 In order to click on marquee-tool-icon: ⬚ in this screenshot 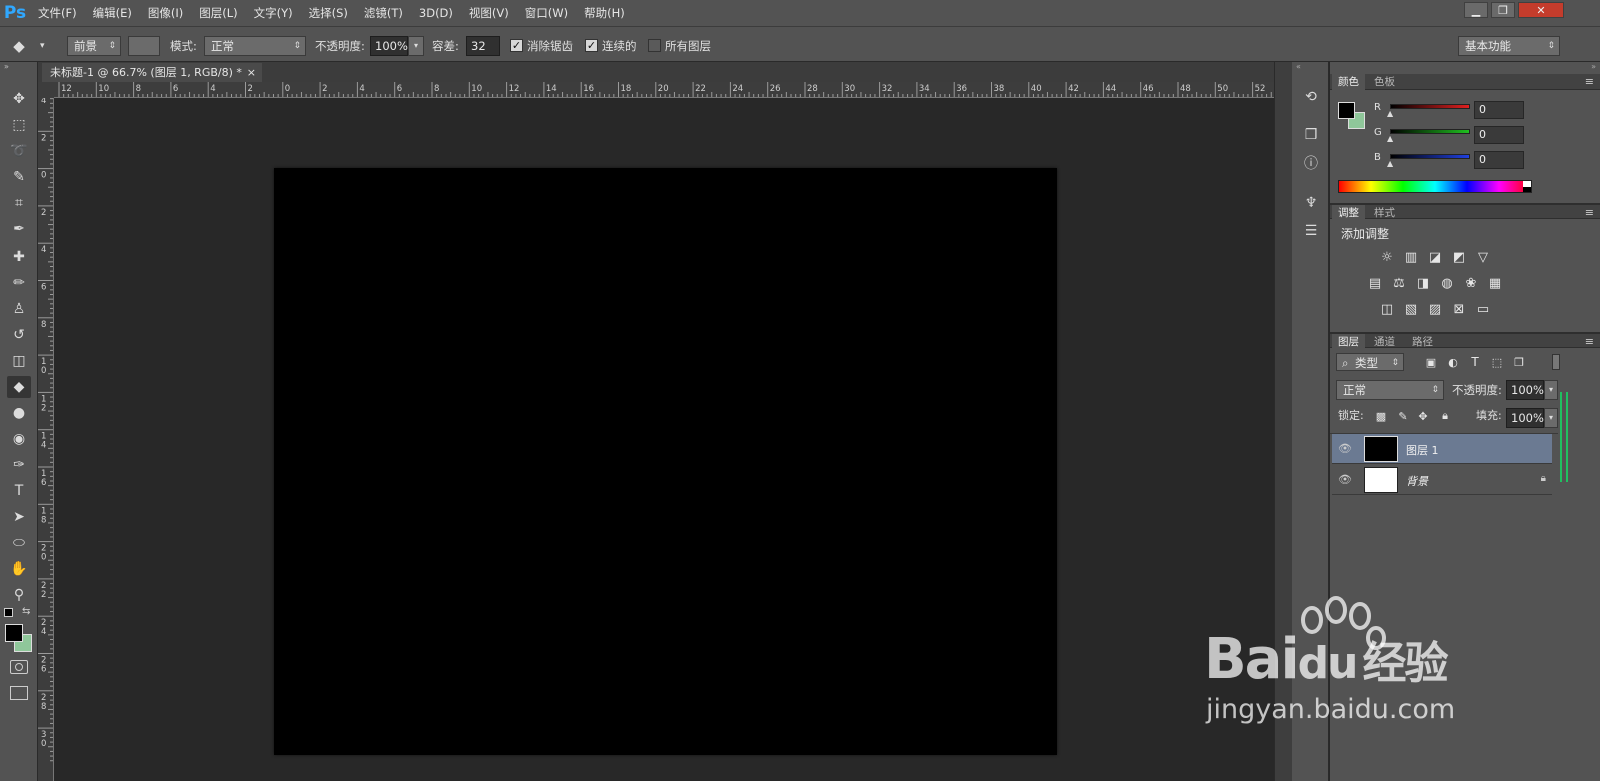, I will do `click(19, 125)`.